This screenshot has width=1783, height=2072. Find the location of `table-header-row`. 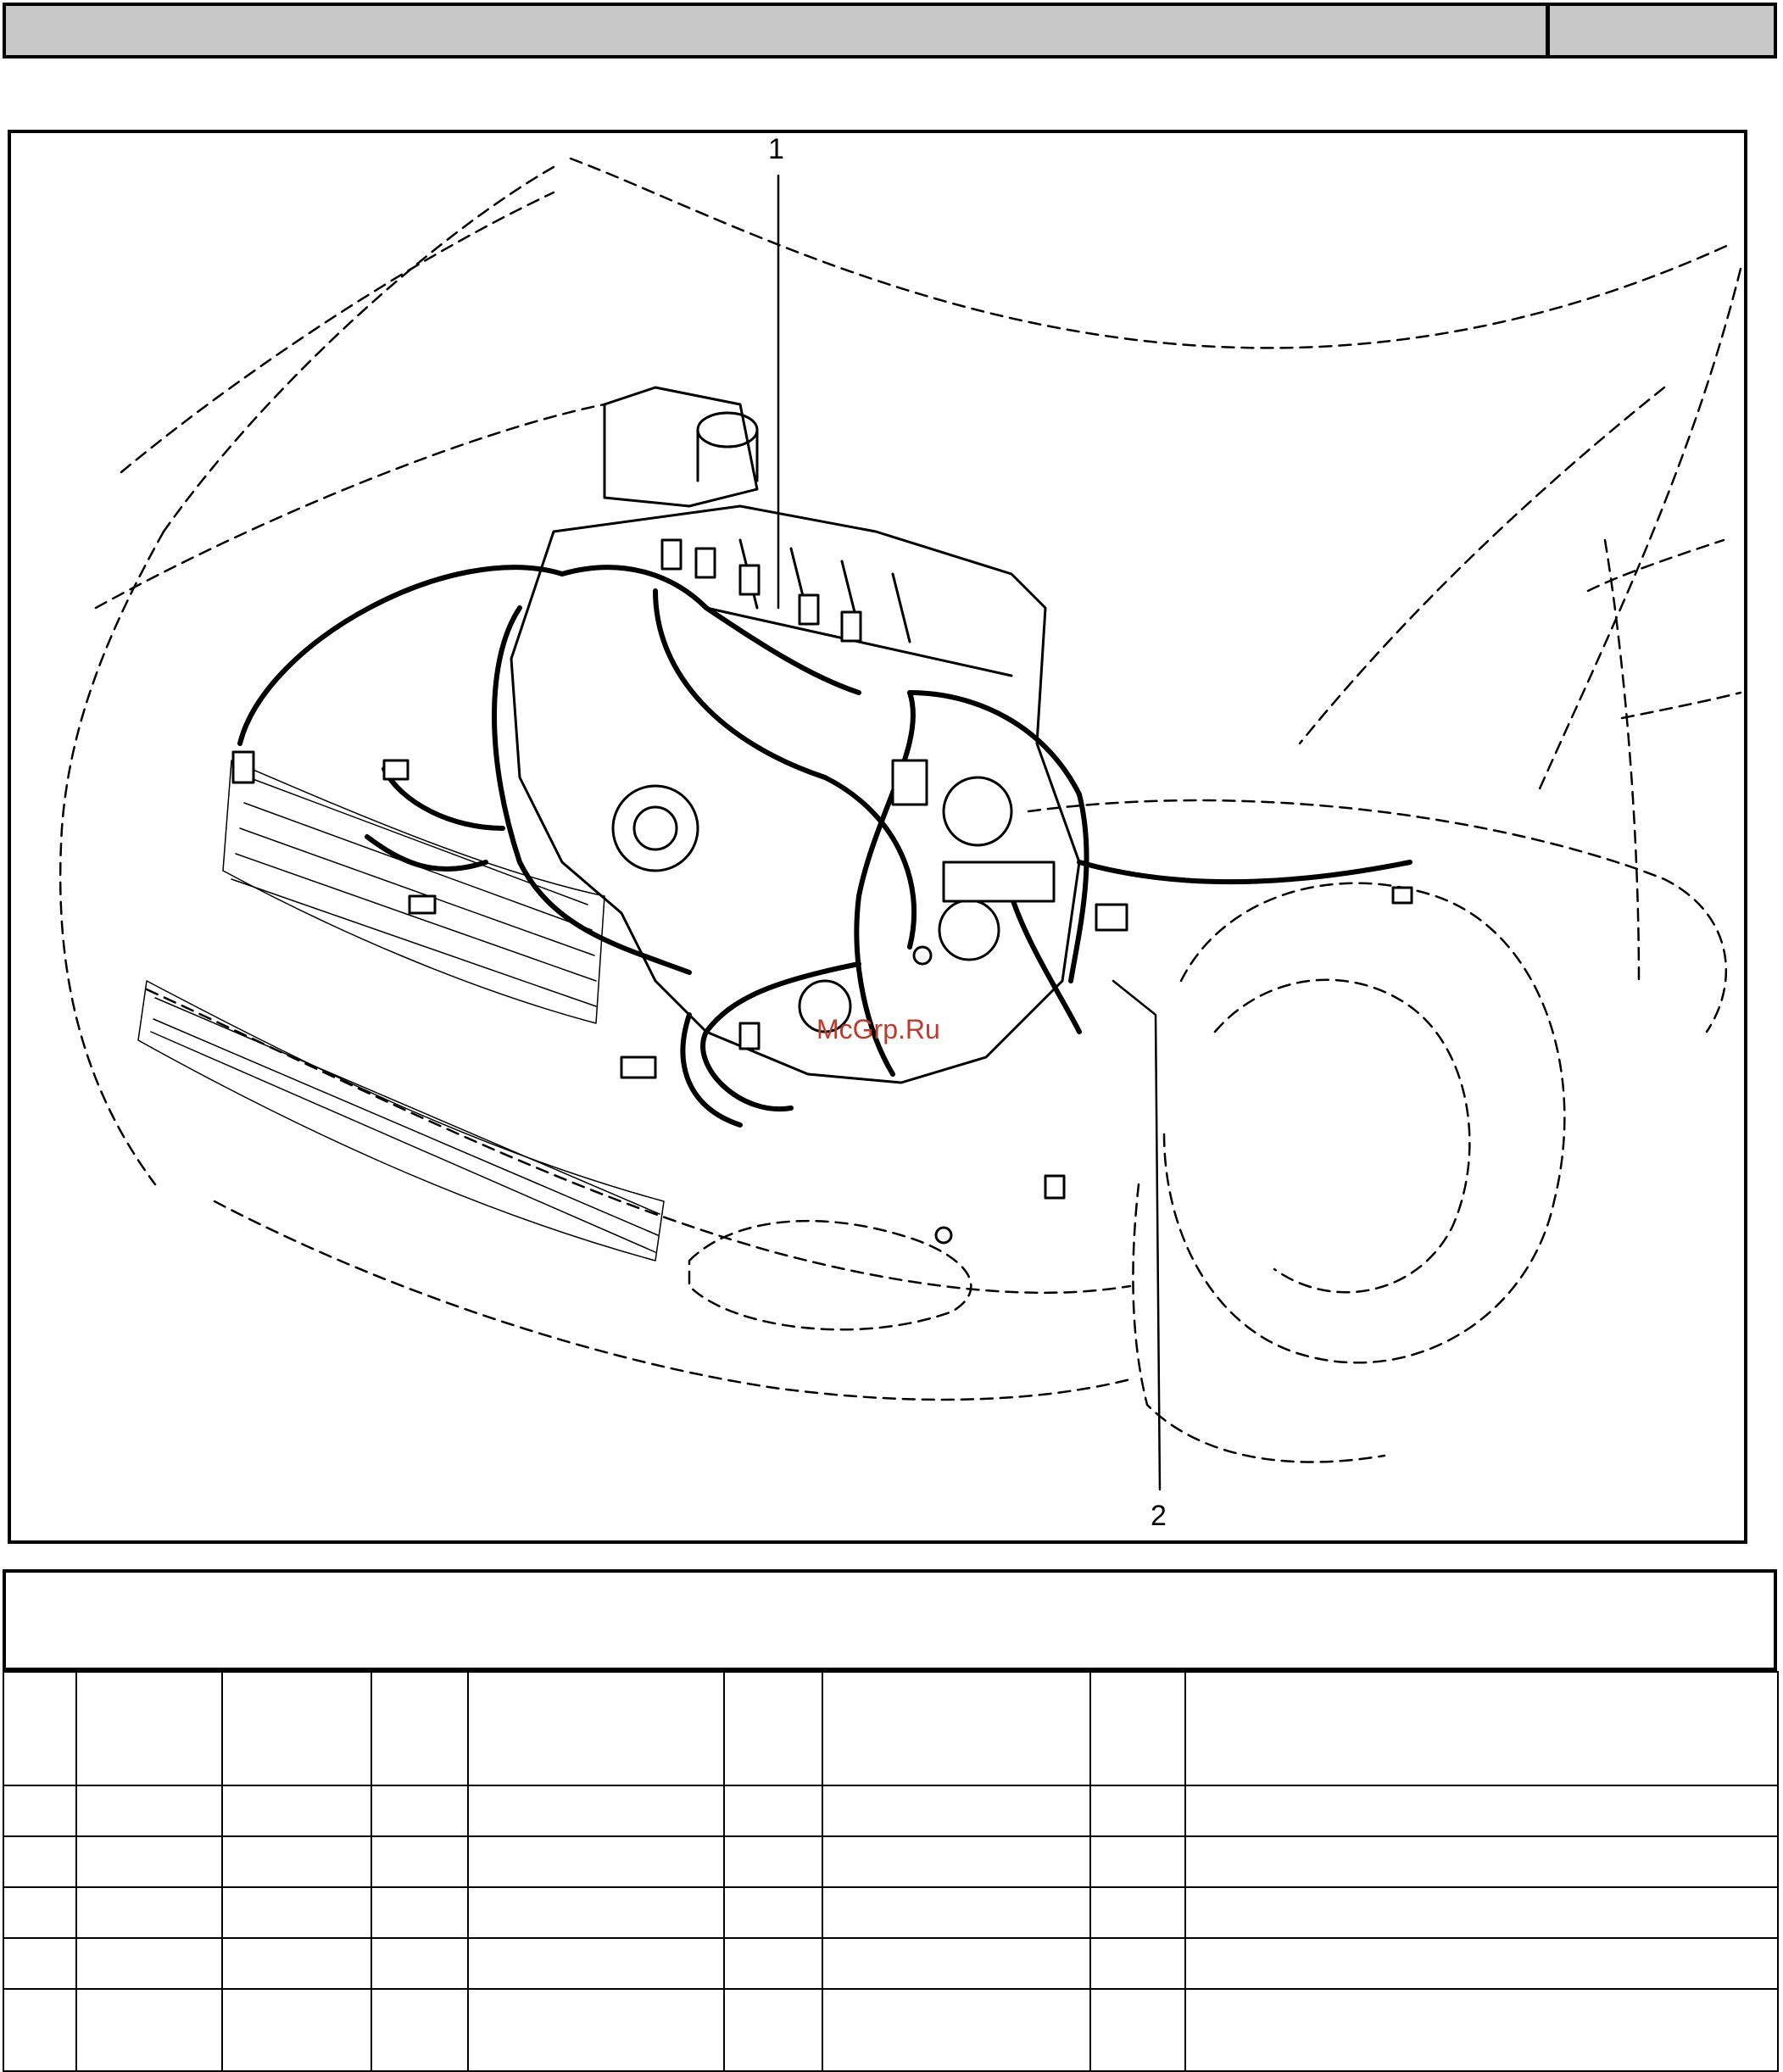

table-header-row is located at coordinates (891, 1728).